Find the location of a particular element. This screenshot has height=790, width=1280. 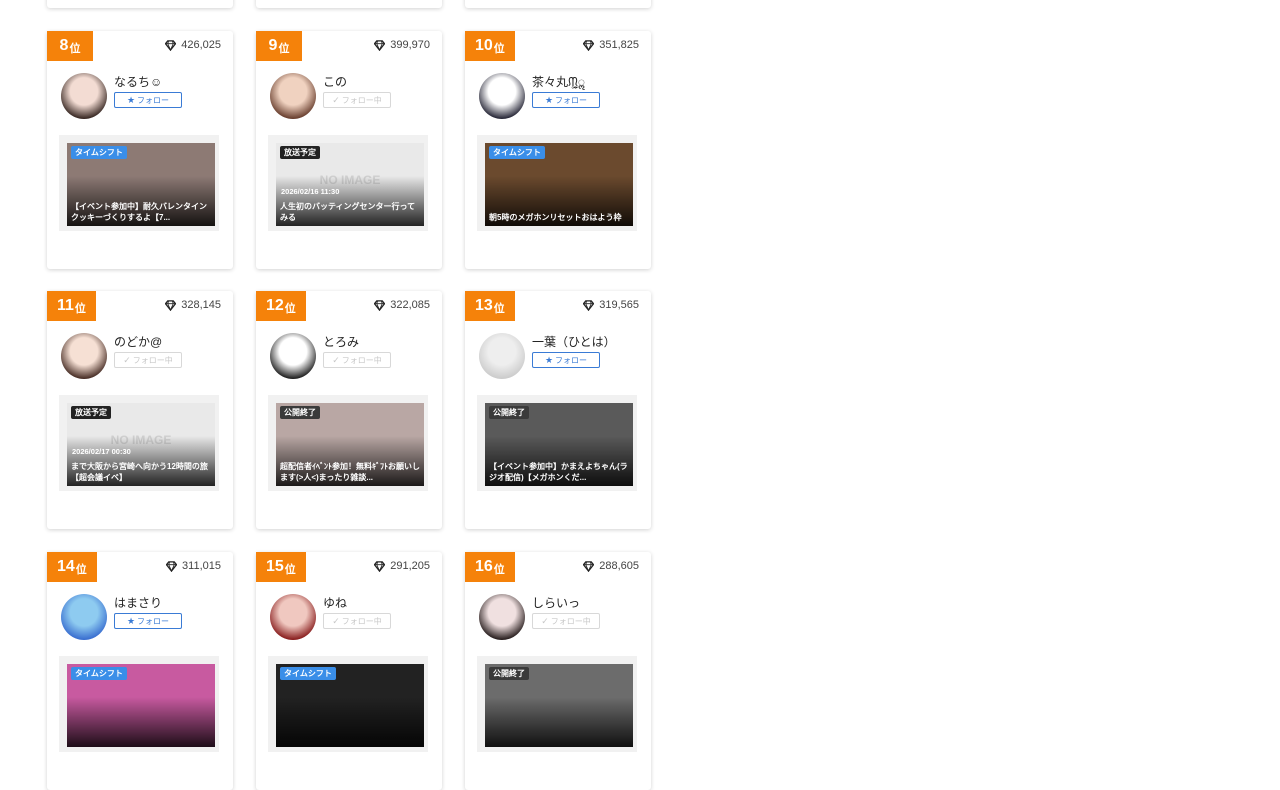

user-name: のどか@ is located at coordinates (138, 341).